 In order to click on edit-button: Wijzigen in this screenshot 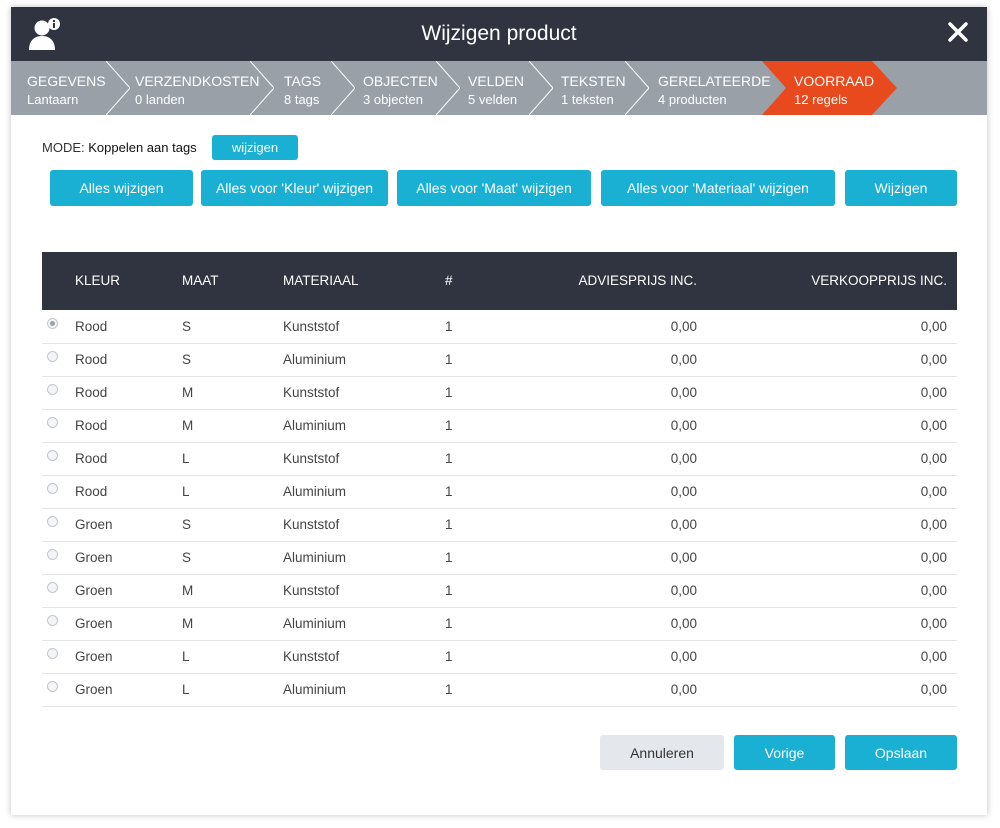, I will do `click(901, 188)`.